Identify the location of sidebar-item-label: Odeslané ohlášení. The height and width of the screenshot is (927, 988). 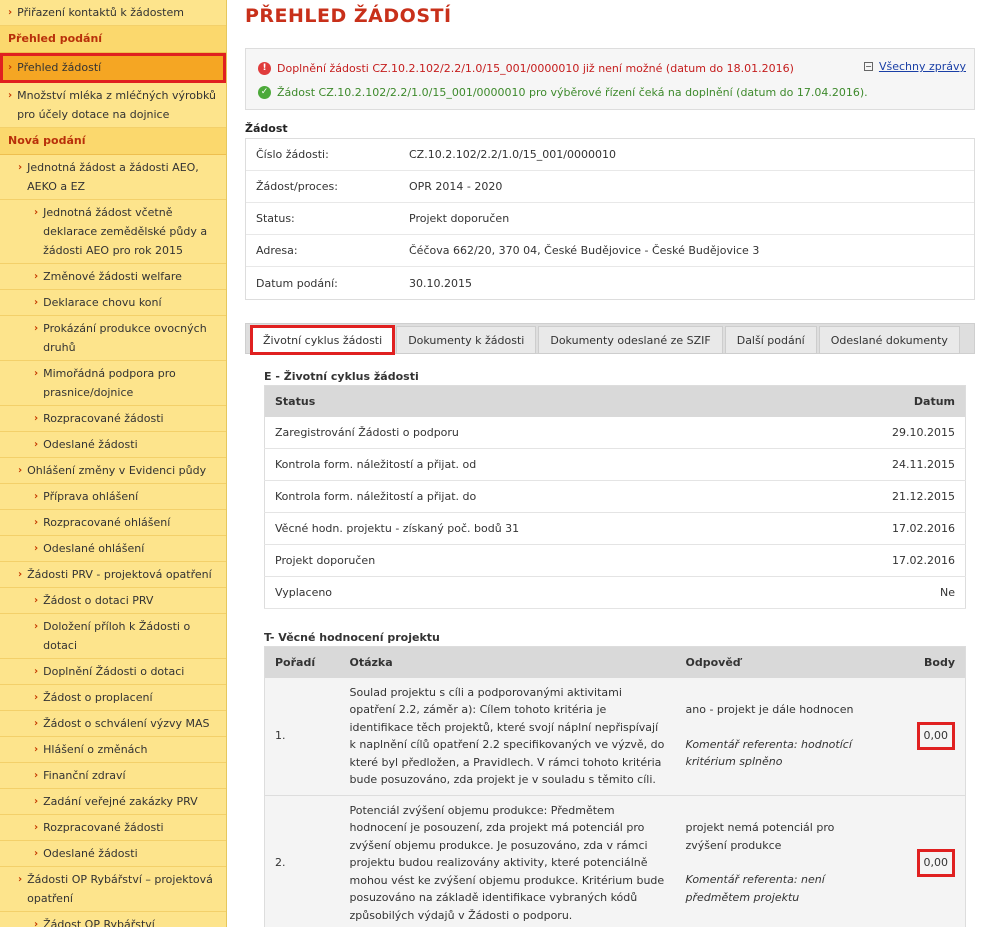
(94, 548).